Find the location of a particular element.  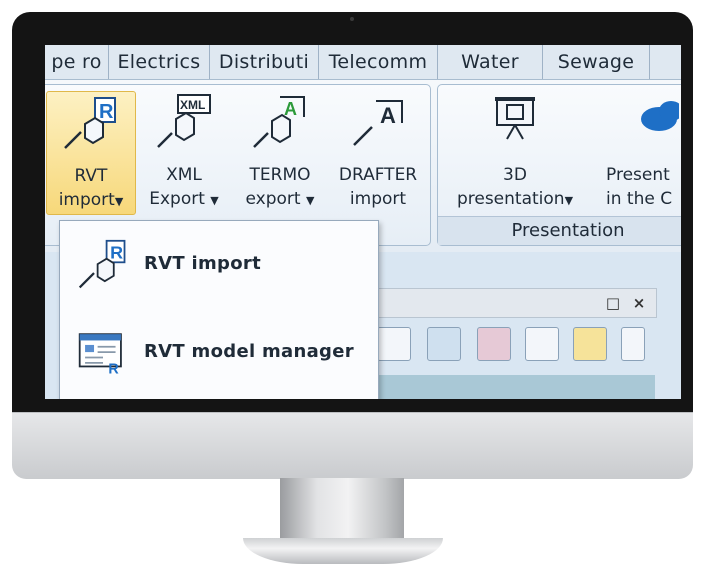

tab-pipe: pe ro is located at coordinates (77, 62).